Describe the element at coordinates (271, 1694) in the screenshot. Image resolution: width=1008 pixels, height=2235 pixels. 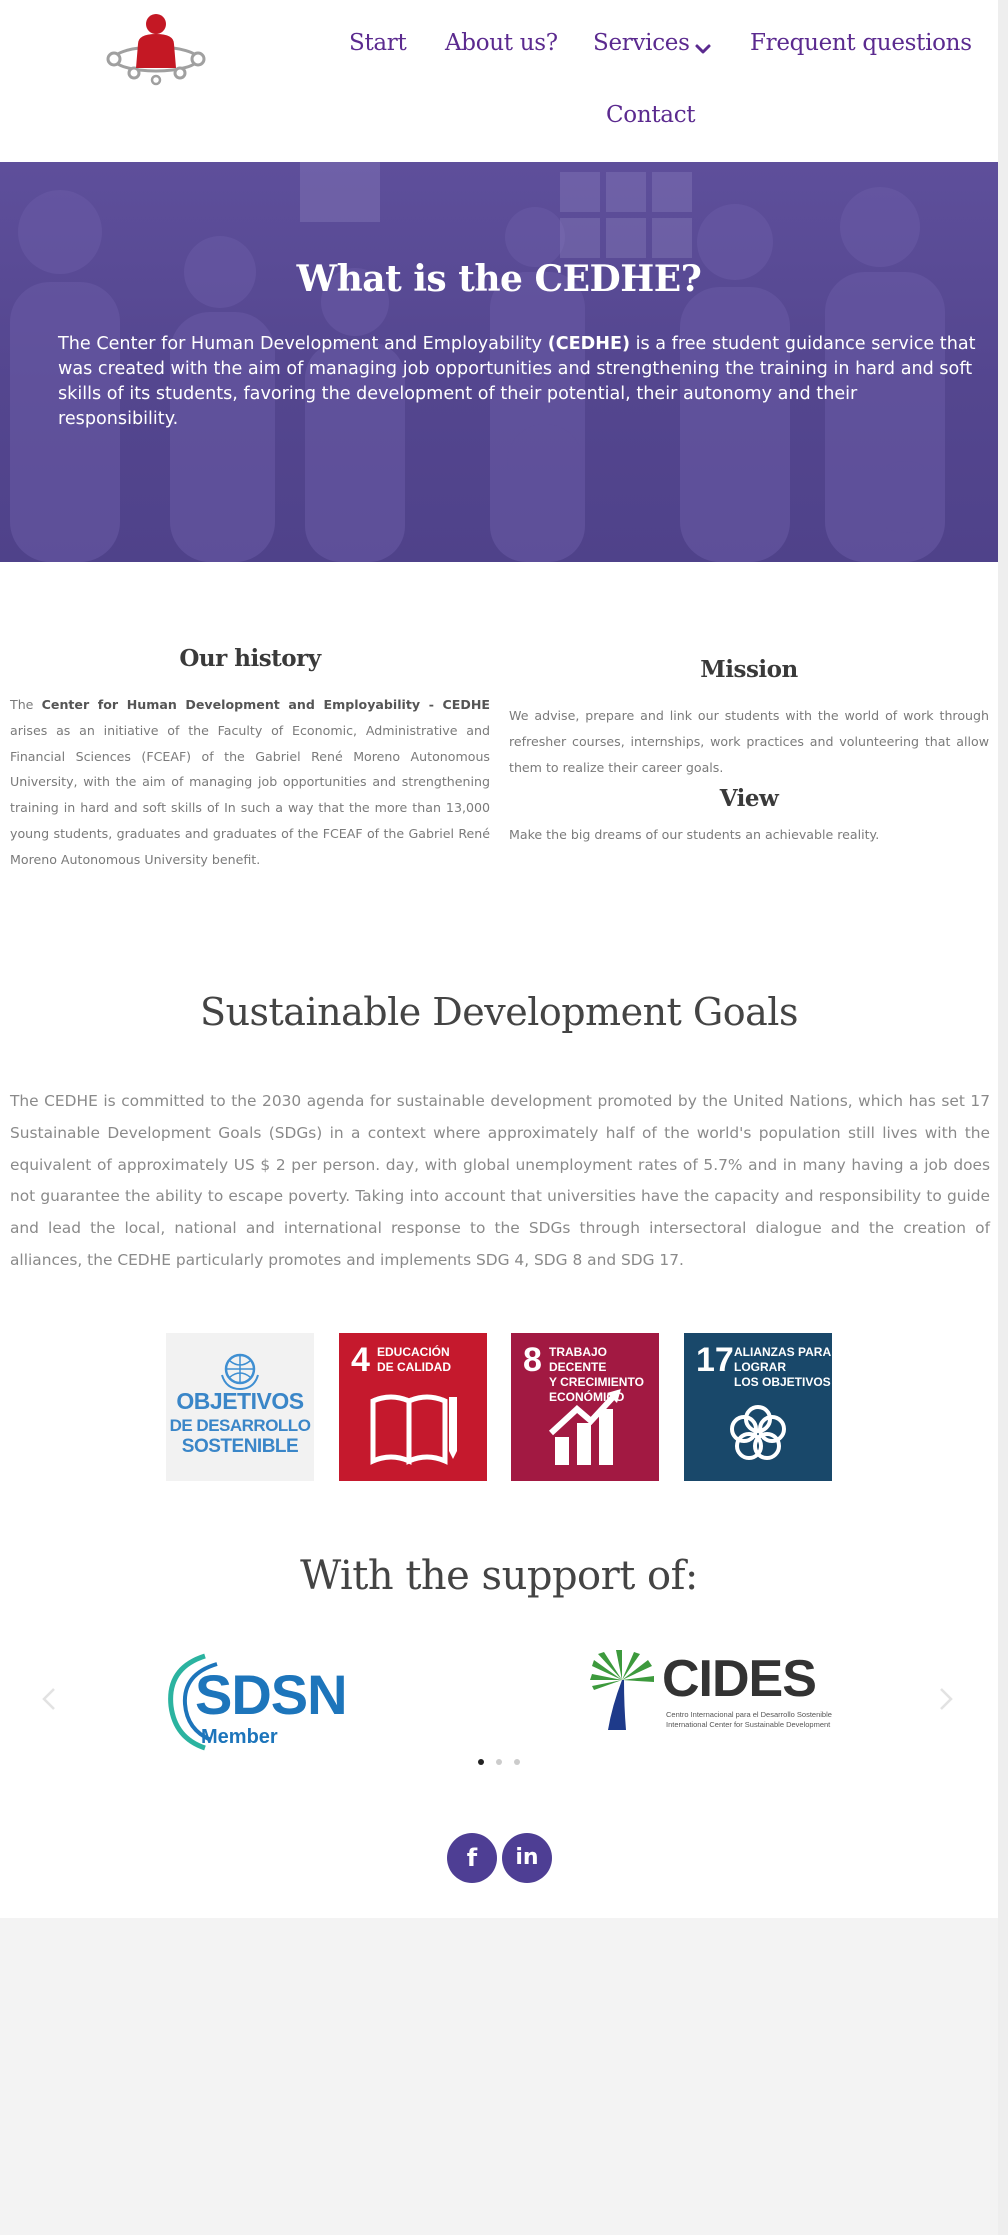
I see `sdsn-wordmark: SDSN` at that location.